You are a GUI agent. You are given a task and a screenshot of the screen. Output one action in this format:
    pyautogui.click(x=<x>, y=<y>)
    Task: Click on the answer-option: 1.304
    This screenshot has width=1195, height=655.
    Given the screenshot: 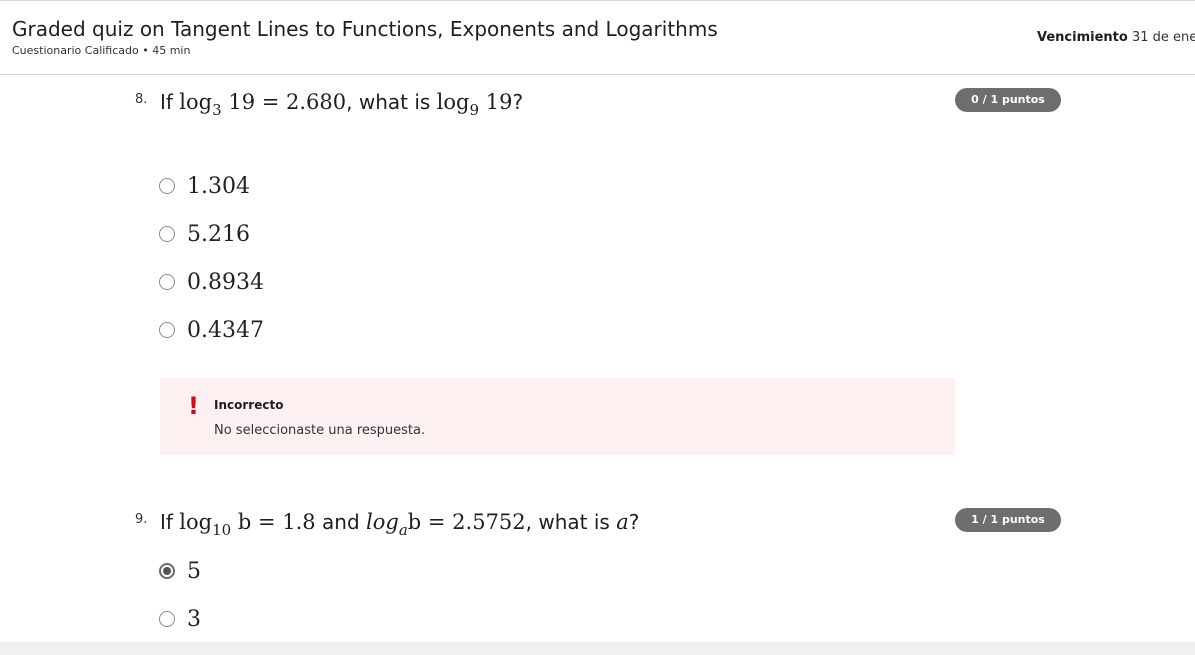 What is the action you would take?
    pyautogui.click(x=204, y=186)
    